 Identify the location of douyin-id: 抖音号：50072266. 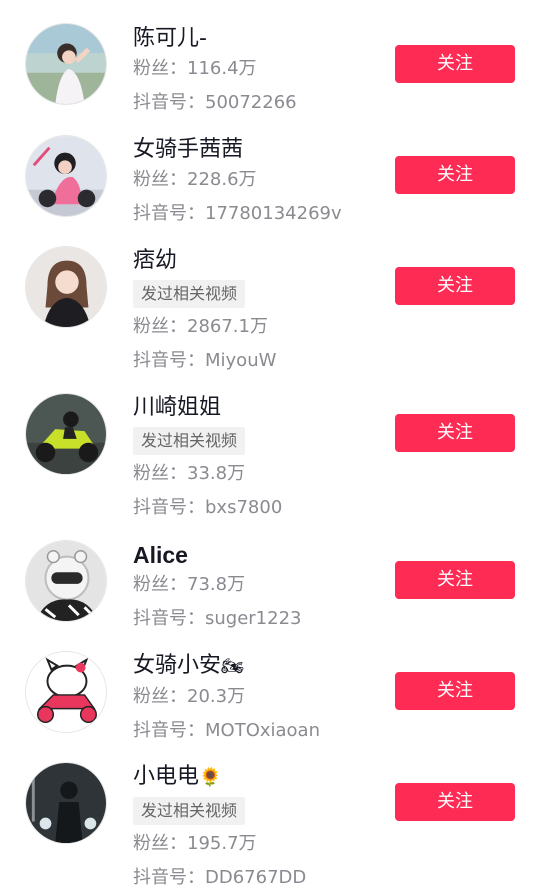
(215, 102).